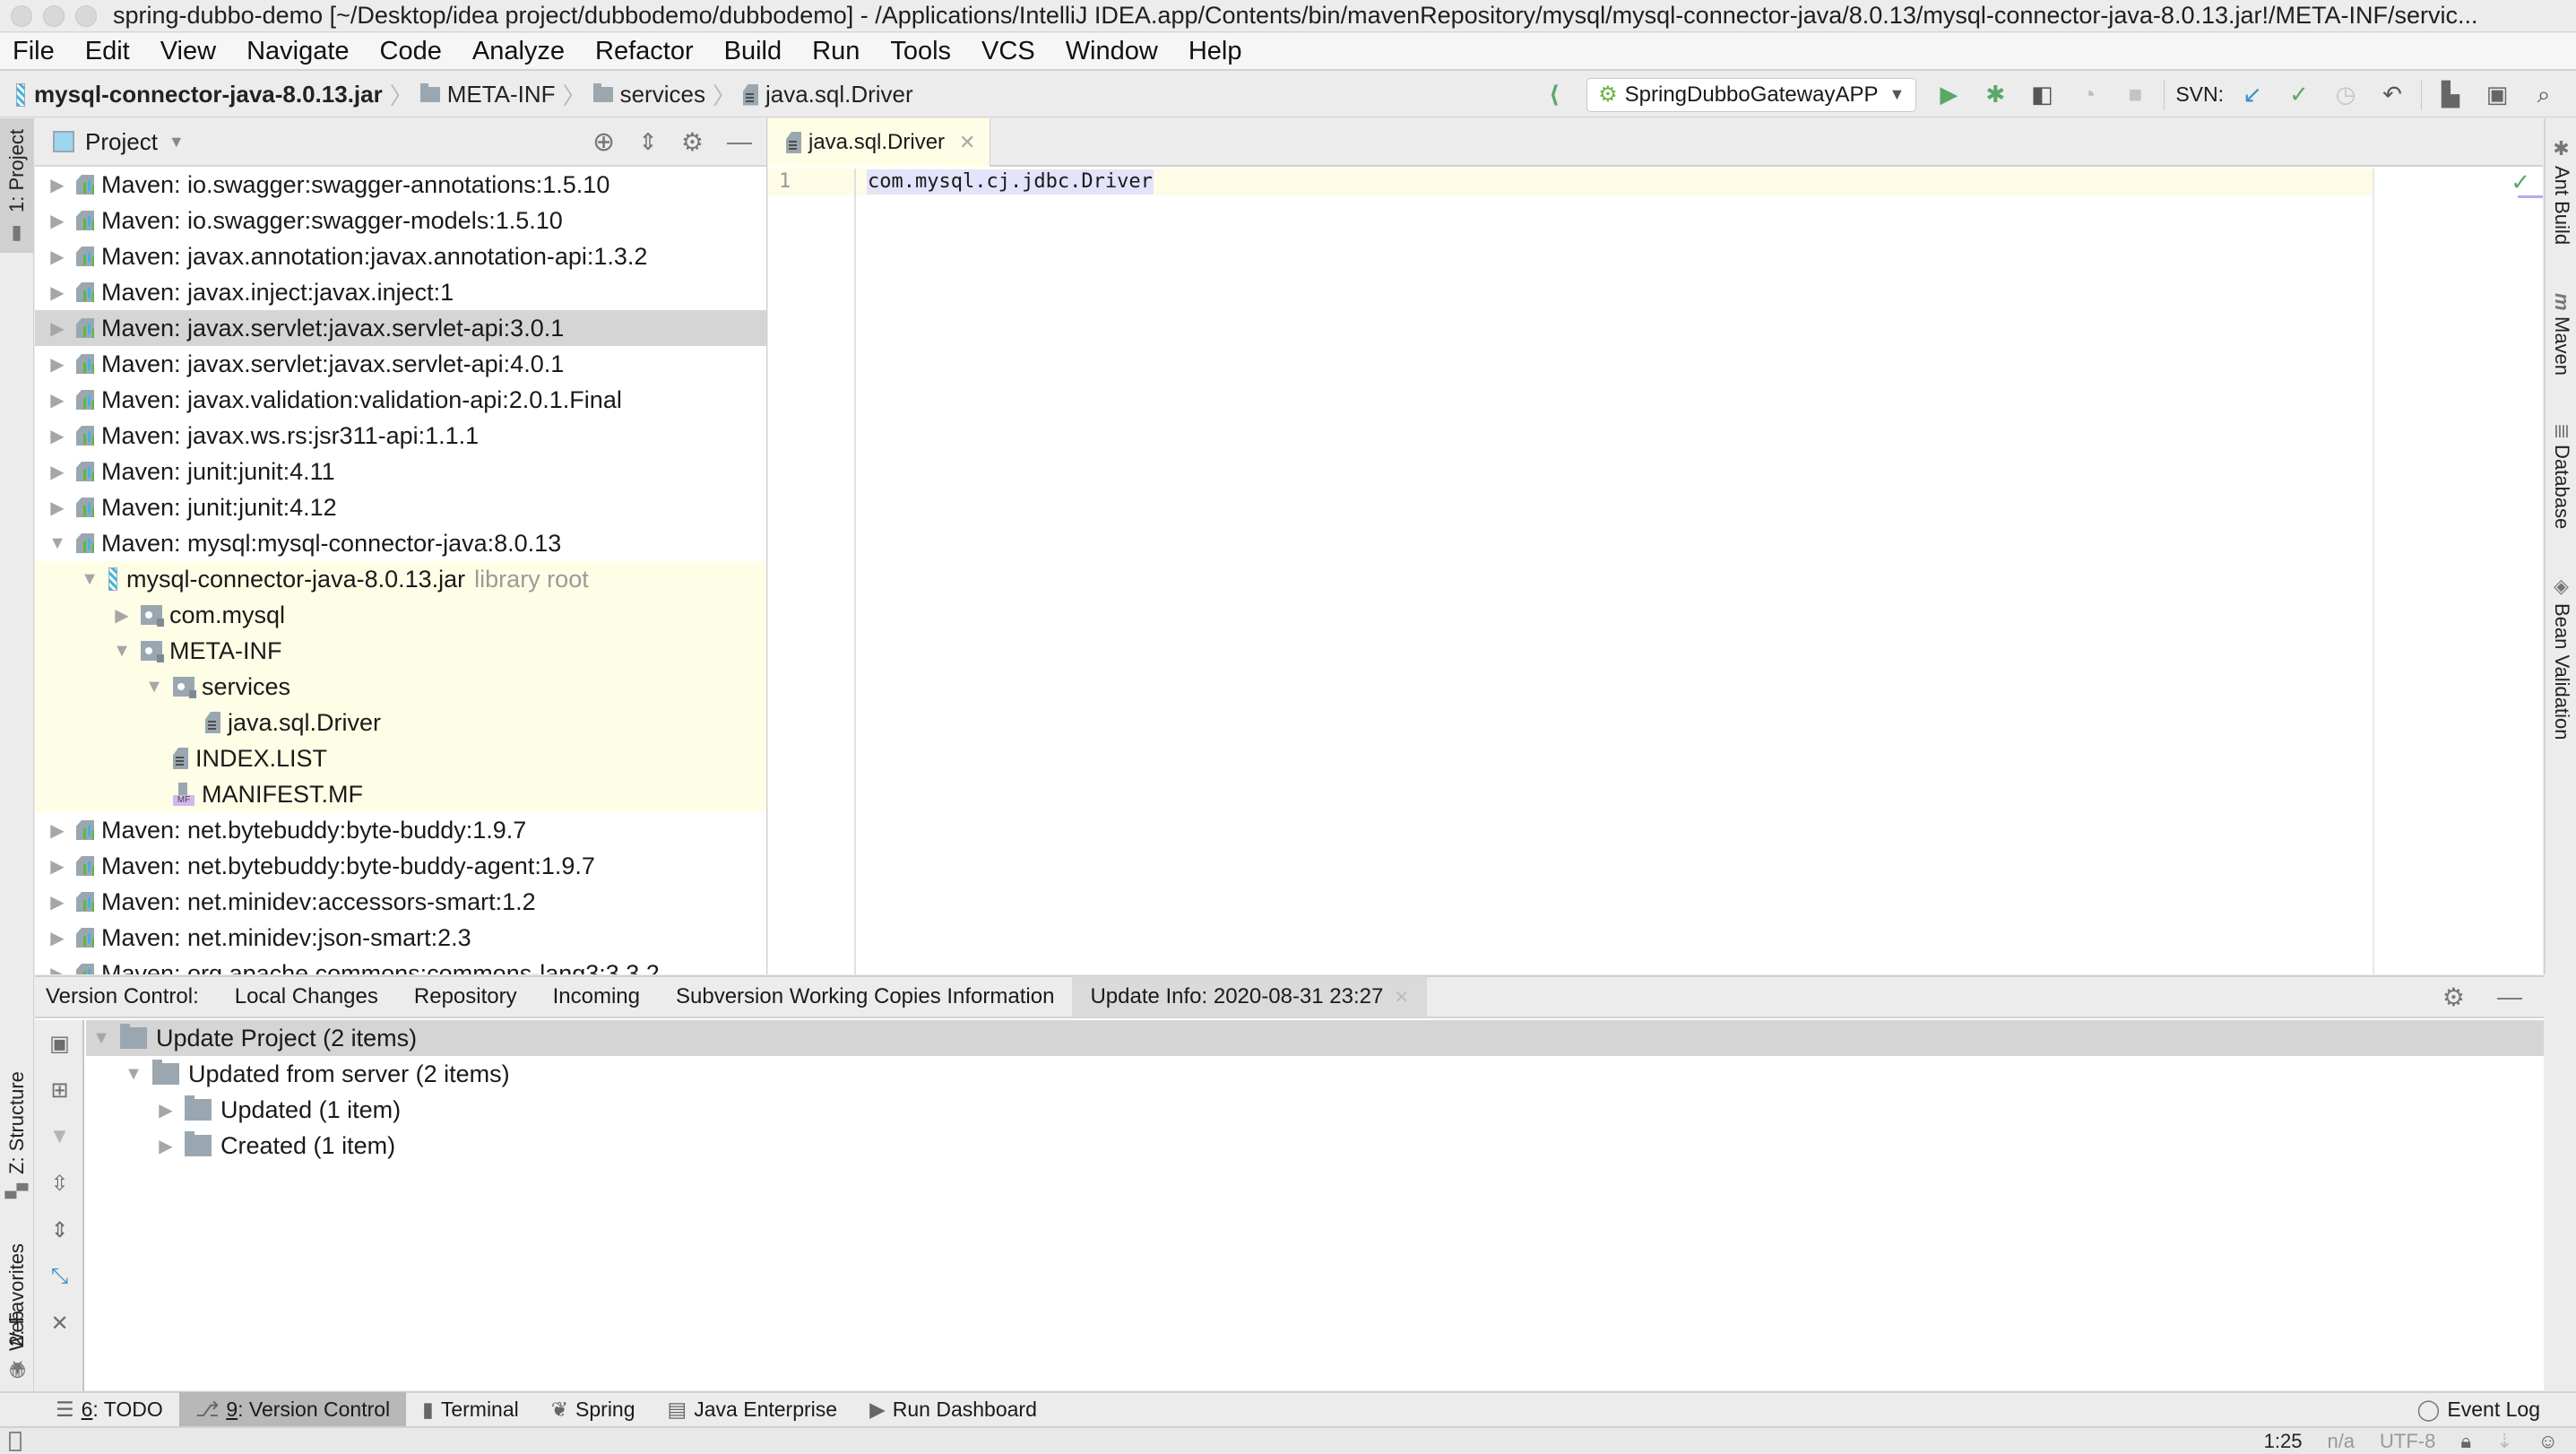  I want to click on status-toggle-icon, so click(15, 1441).